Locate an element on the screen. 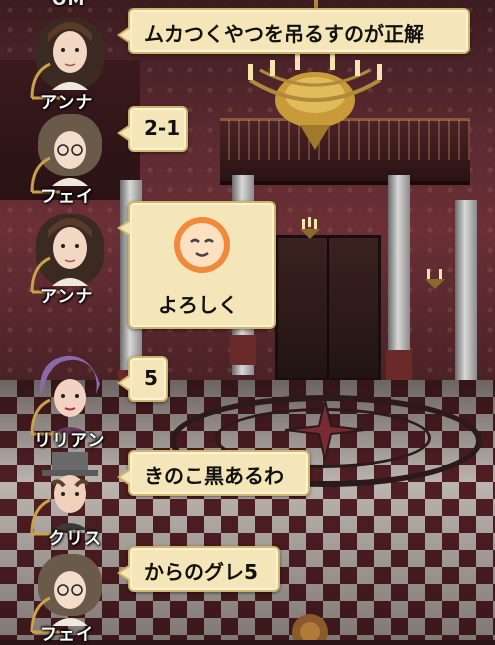  stamp-caption: よろしく is located at coordinates (198, 305).